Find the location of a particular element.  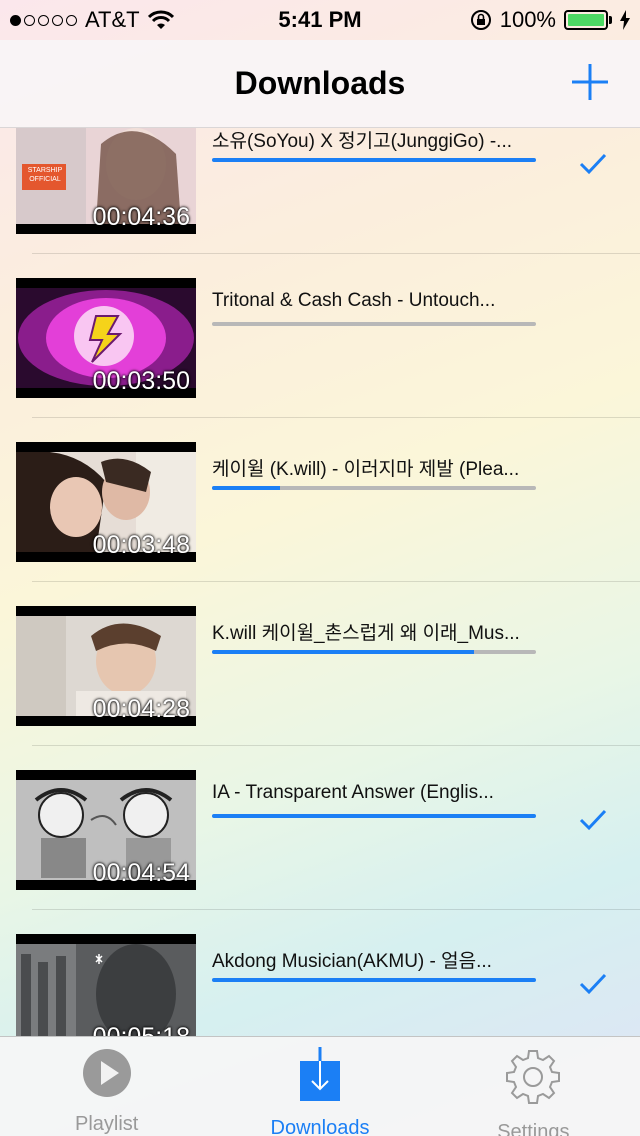

video-thumbnail: 00:03:48 is located at coordinates (106, 502).